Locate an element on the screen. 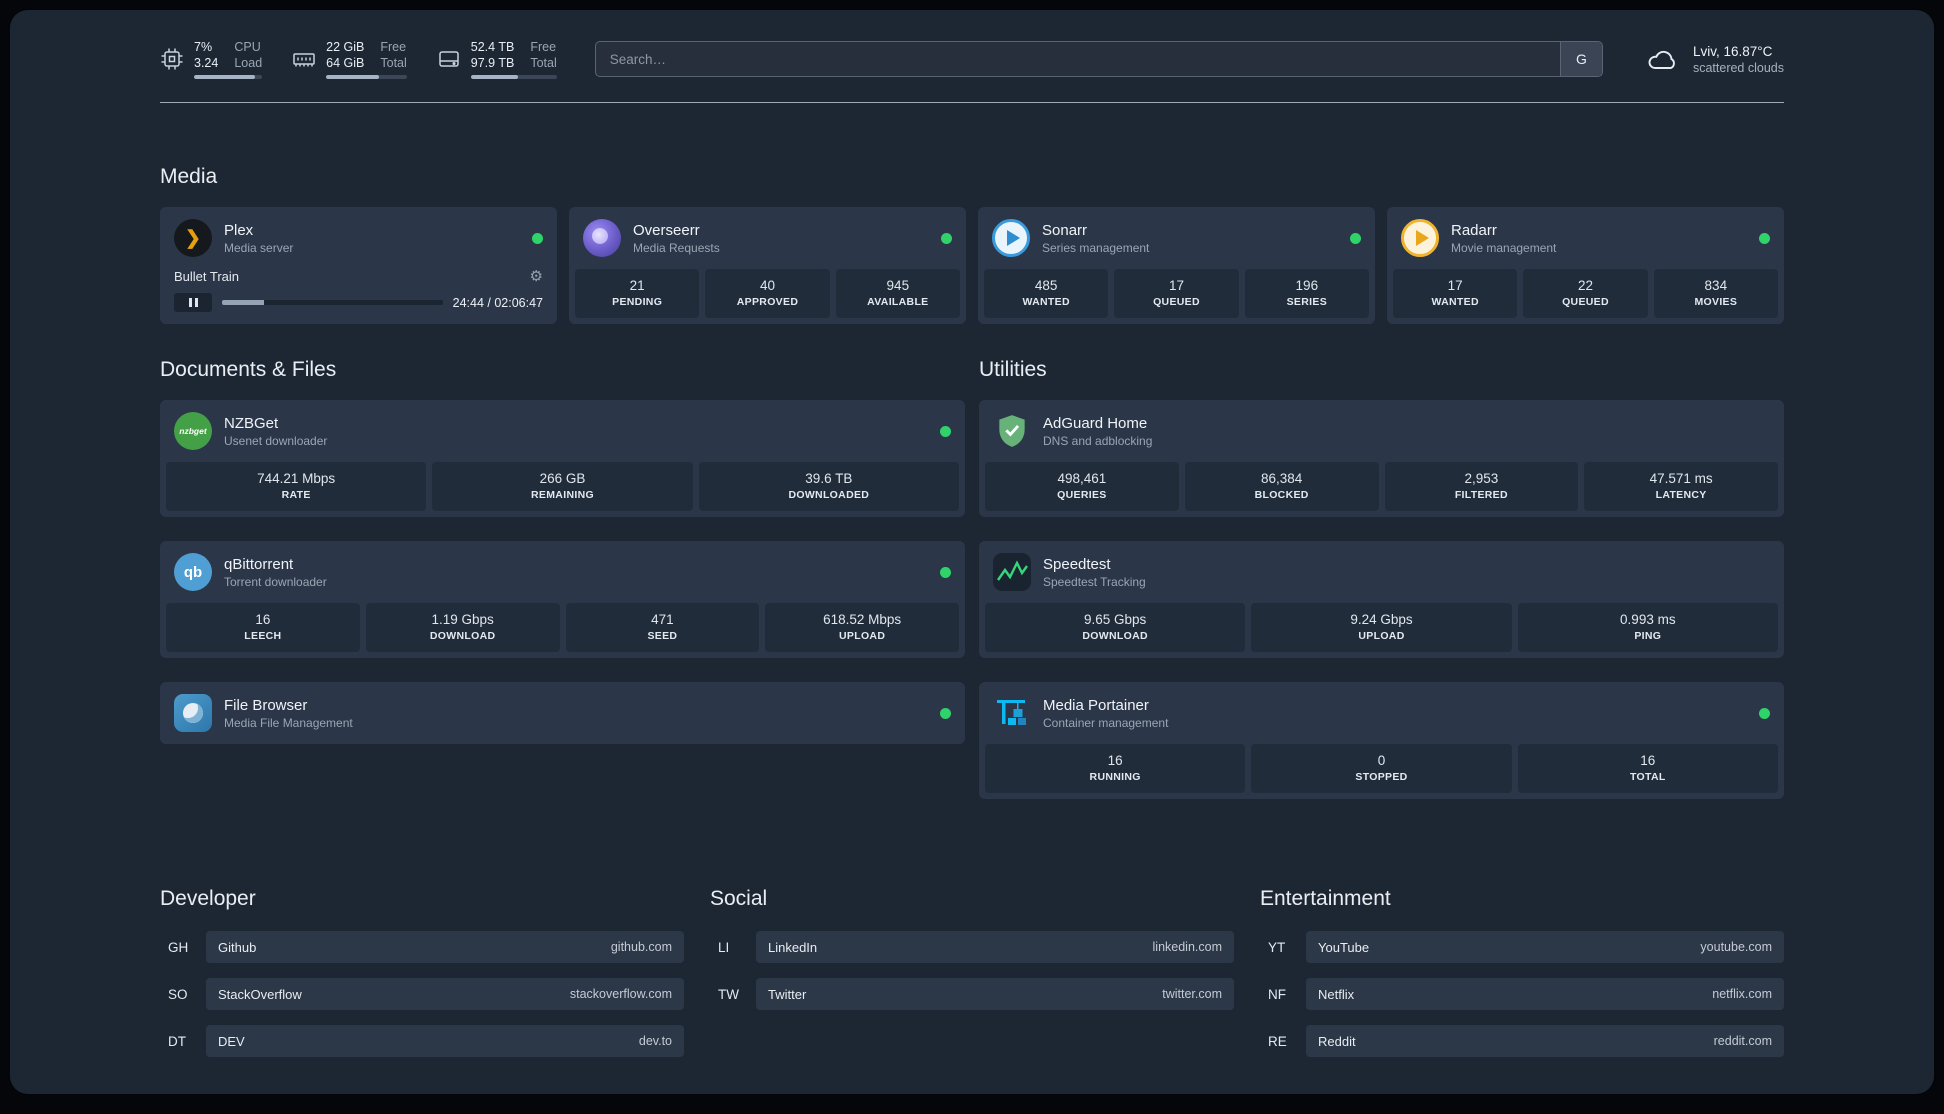  stat-tile: 2,953 FILTERED is located at coordinates (1481, 486).